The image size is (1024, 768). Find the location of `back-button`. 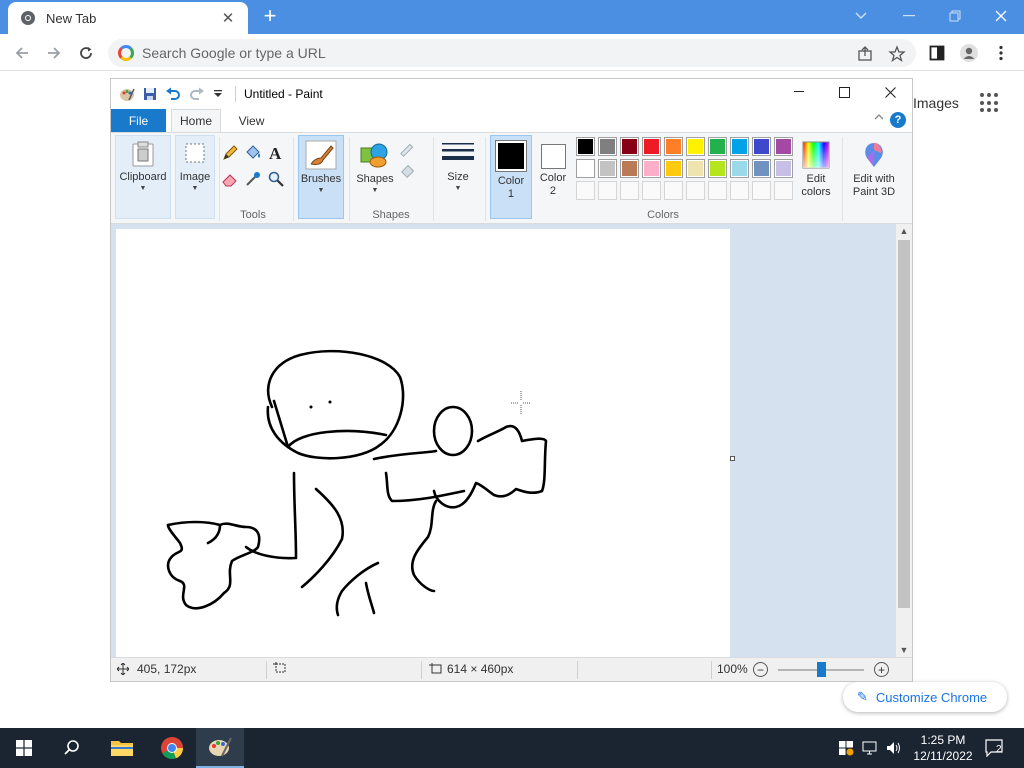

back-button is located at coordinates (22, 53).